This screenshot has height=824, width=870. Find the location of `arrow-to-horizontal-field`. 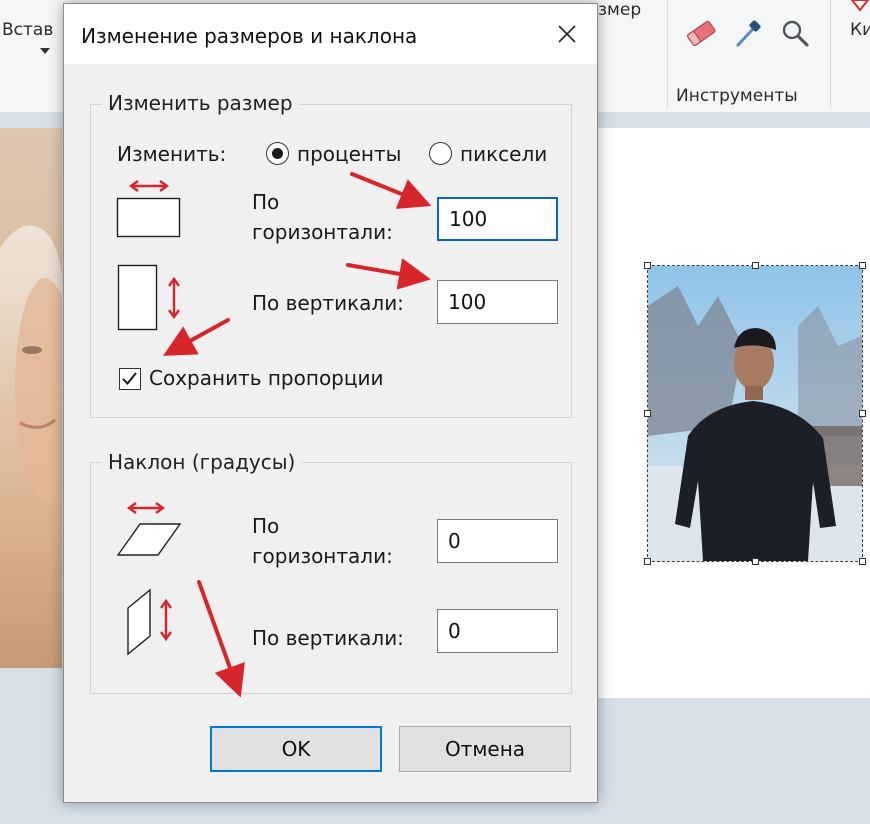

arrow-to-horizontal-field is located at coordinates (391, 190).